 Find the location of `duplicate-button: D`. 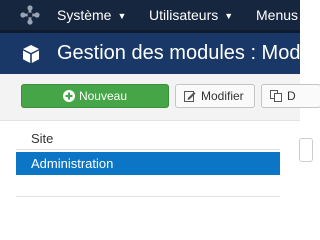

duplicate-button: D is located at coordinates (290, 96).